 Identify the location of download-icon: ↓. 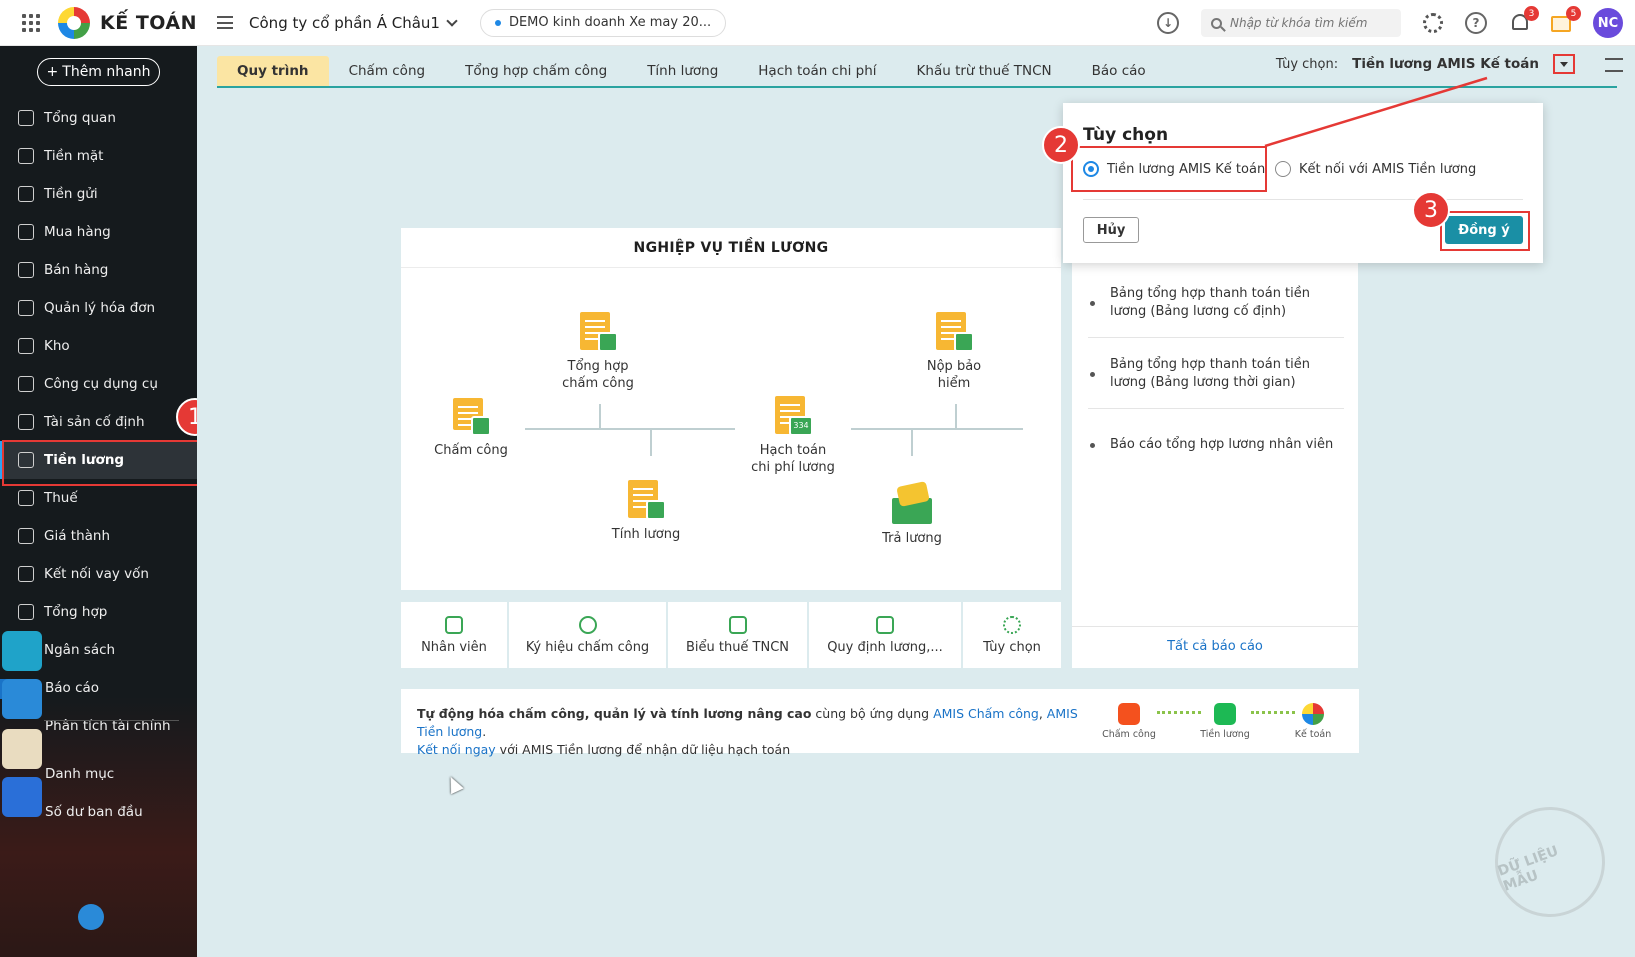
(1168, 23).